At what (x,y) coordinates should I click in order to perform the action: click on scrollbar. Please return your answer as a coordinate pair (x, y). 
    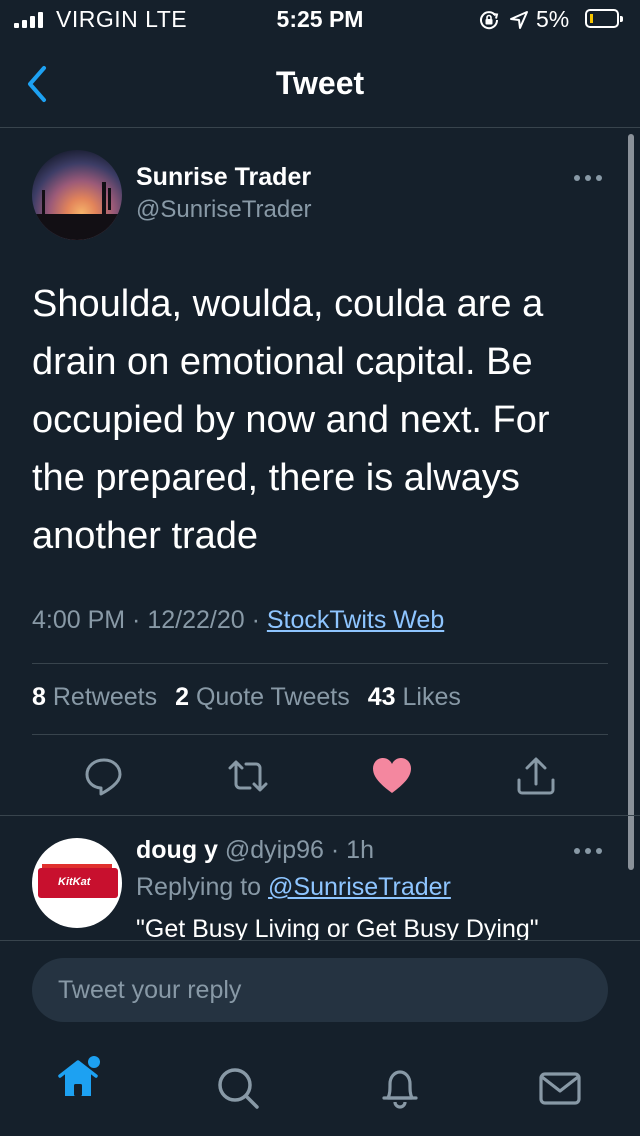
    Looking at the image, I should click on (631, 502).